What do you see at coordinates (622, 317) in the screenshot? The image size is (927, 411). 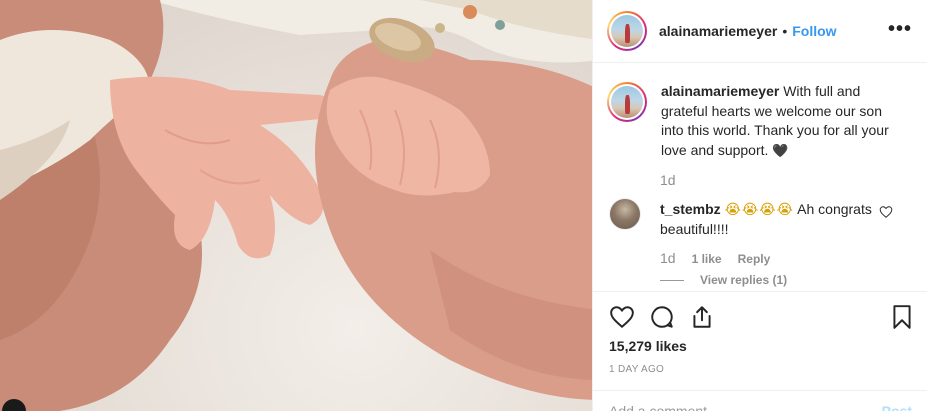 I see `like-heart-icon` at bounding box center [622, 317].